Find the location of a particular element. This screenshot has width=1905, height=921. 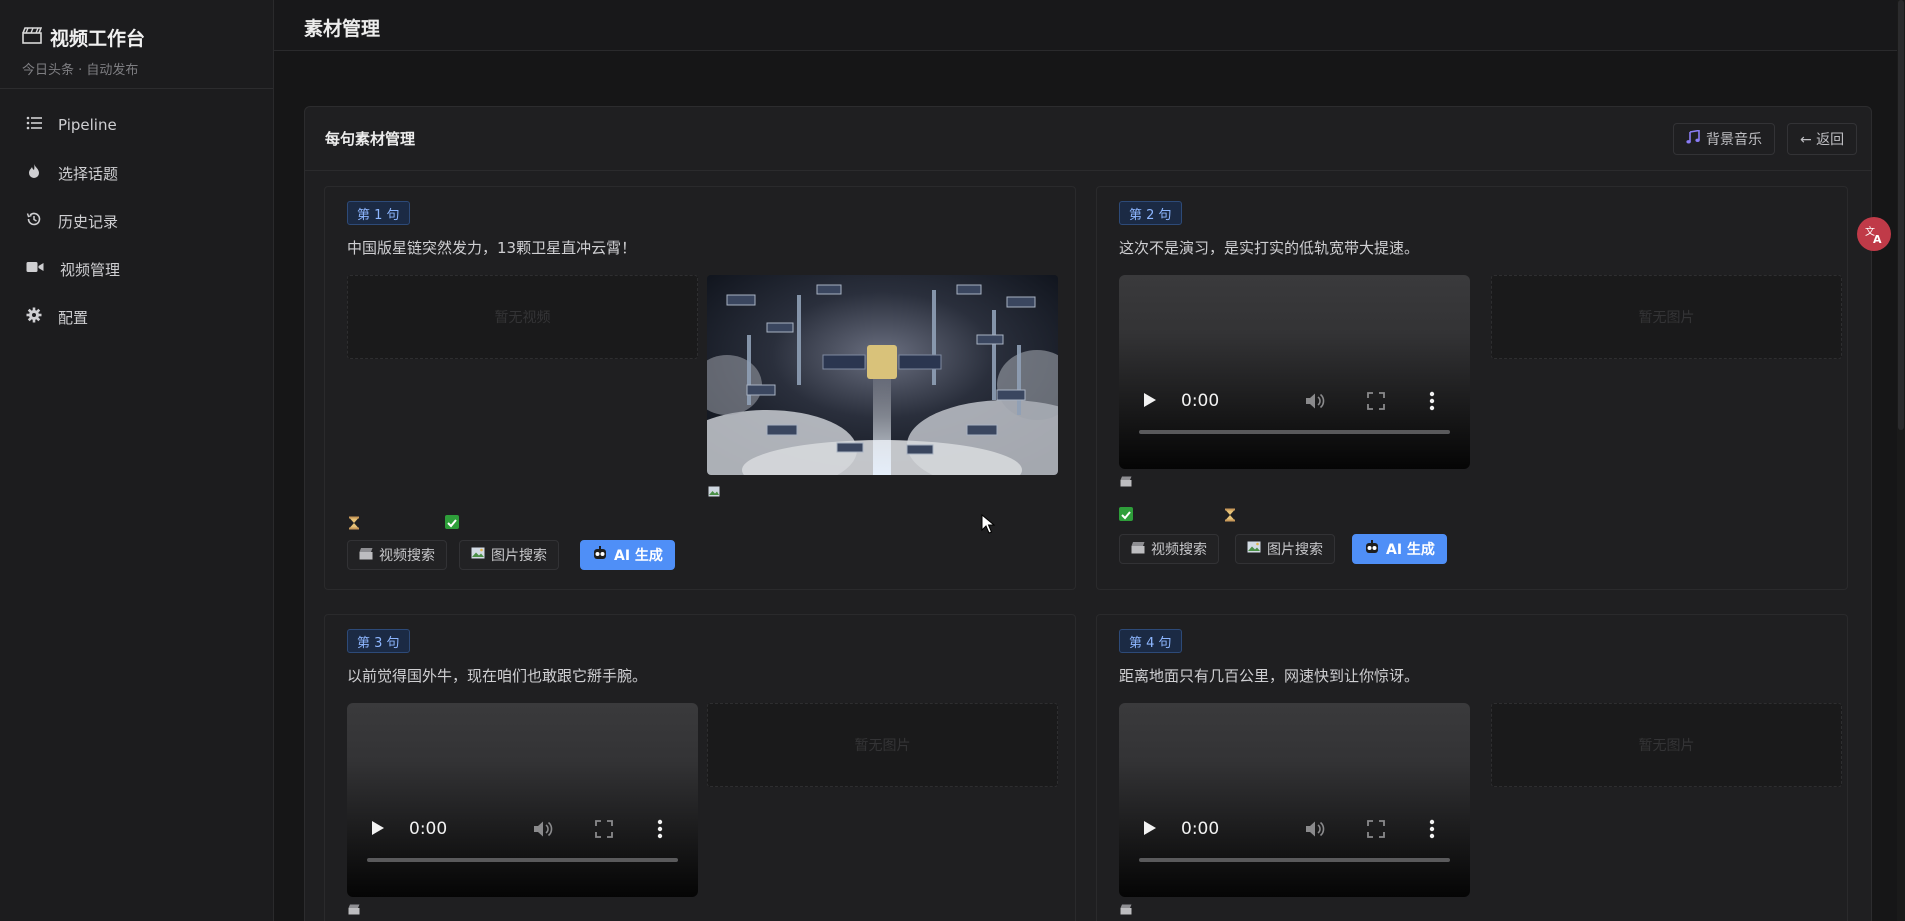

scrollbar-thumb is located at coordinates (1901, 215).